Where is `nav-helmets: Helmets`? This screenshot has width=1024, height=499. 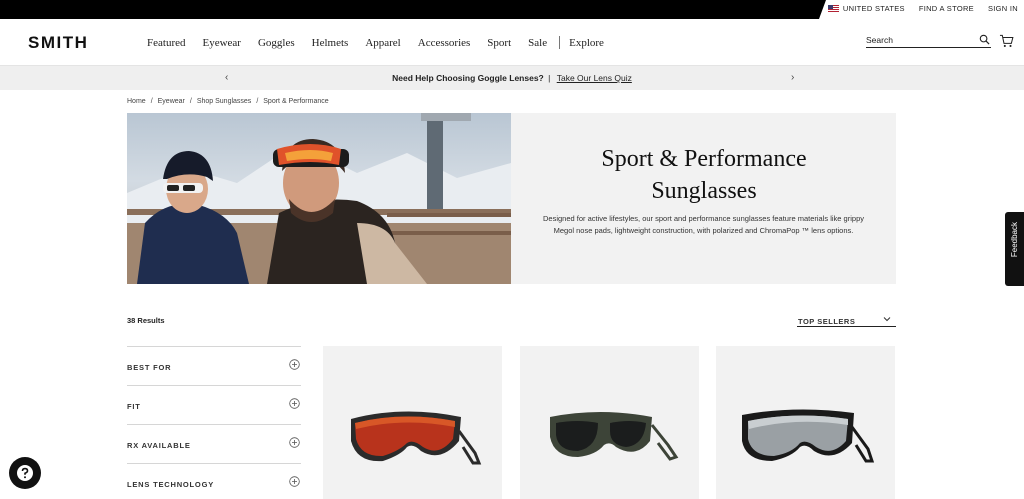
nav-helmets: Helmets is located at coordinates (330, 43).